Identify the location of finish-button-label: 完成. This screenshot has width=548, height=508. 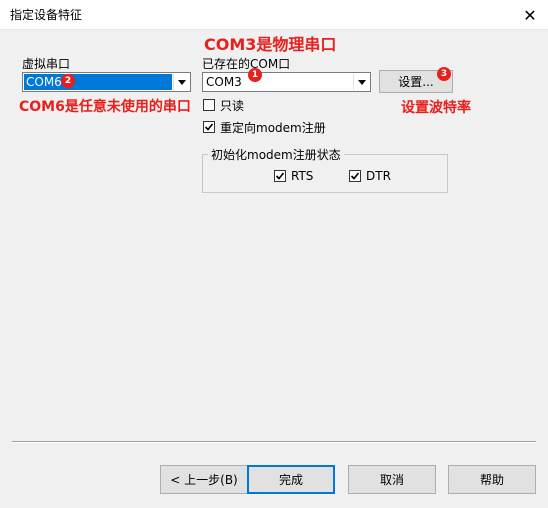
(290, 480).